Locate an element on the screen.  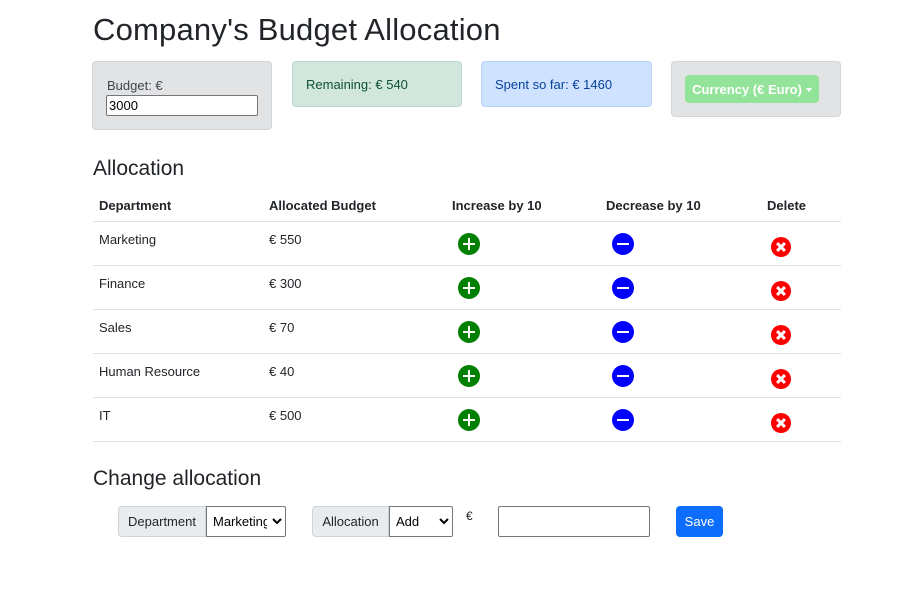
currency-dropdown-button: Currency (€ Euro) is located at coordinates (752, 89).